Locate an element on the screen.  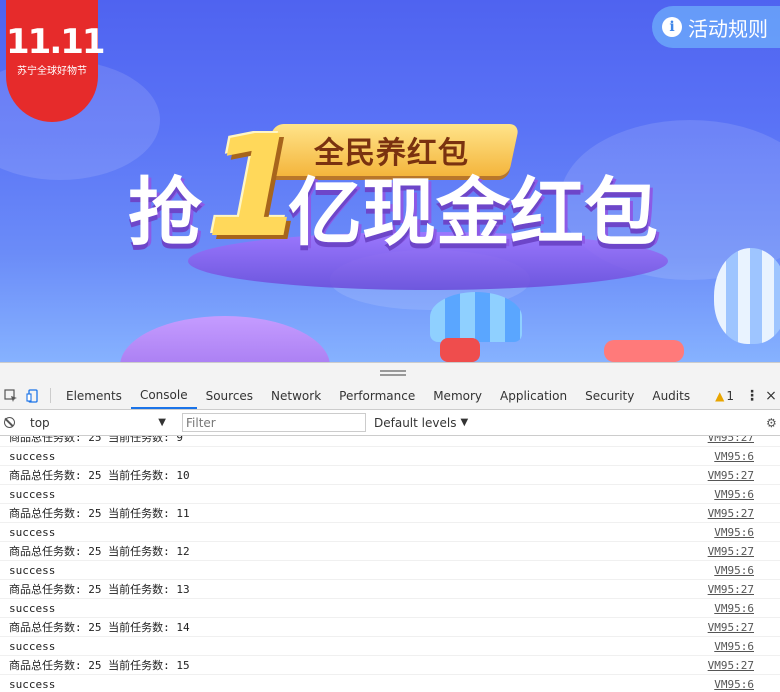
console-filter-input is located at coordinates (274, 422).